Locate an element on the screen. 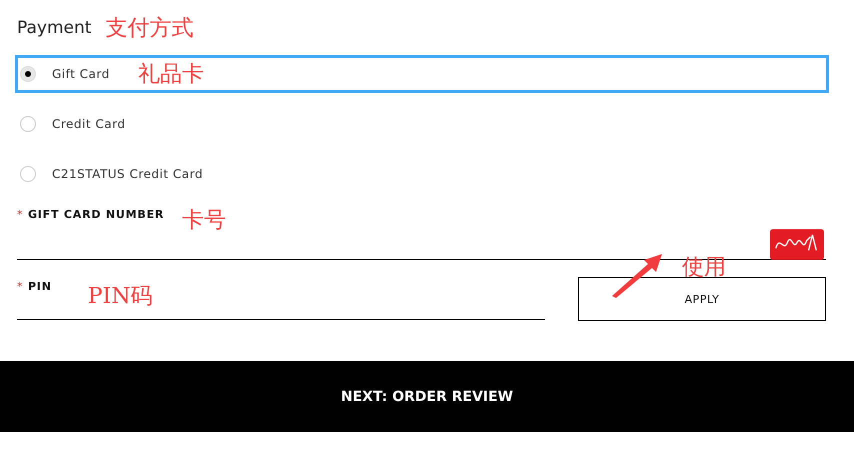  option-label: C21STATUS Credit Card is located at coordinates (127, 174).